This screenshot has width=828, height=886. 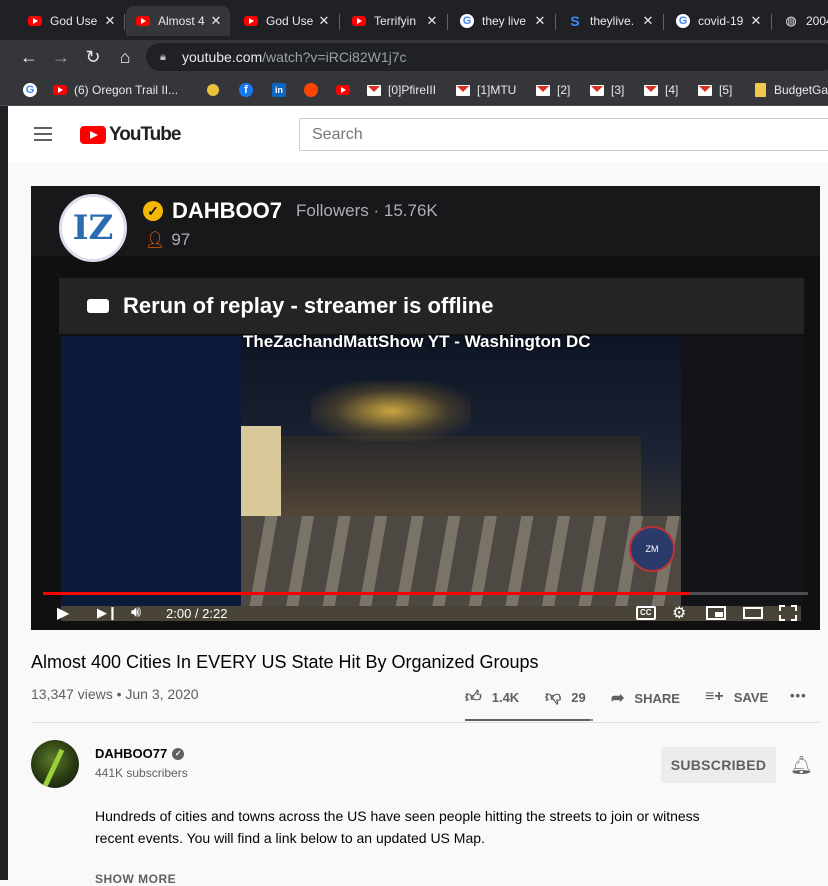 I want to click on player-controls: ▶ ▶❙ 🔊︎ 2:00 / 2:22 CC ⚙, so click(x=425, y=613).